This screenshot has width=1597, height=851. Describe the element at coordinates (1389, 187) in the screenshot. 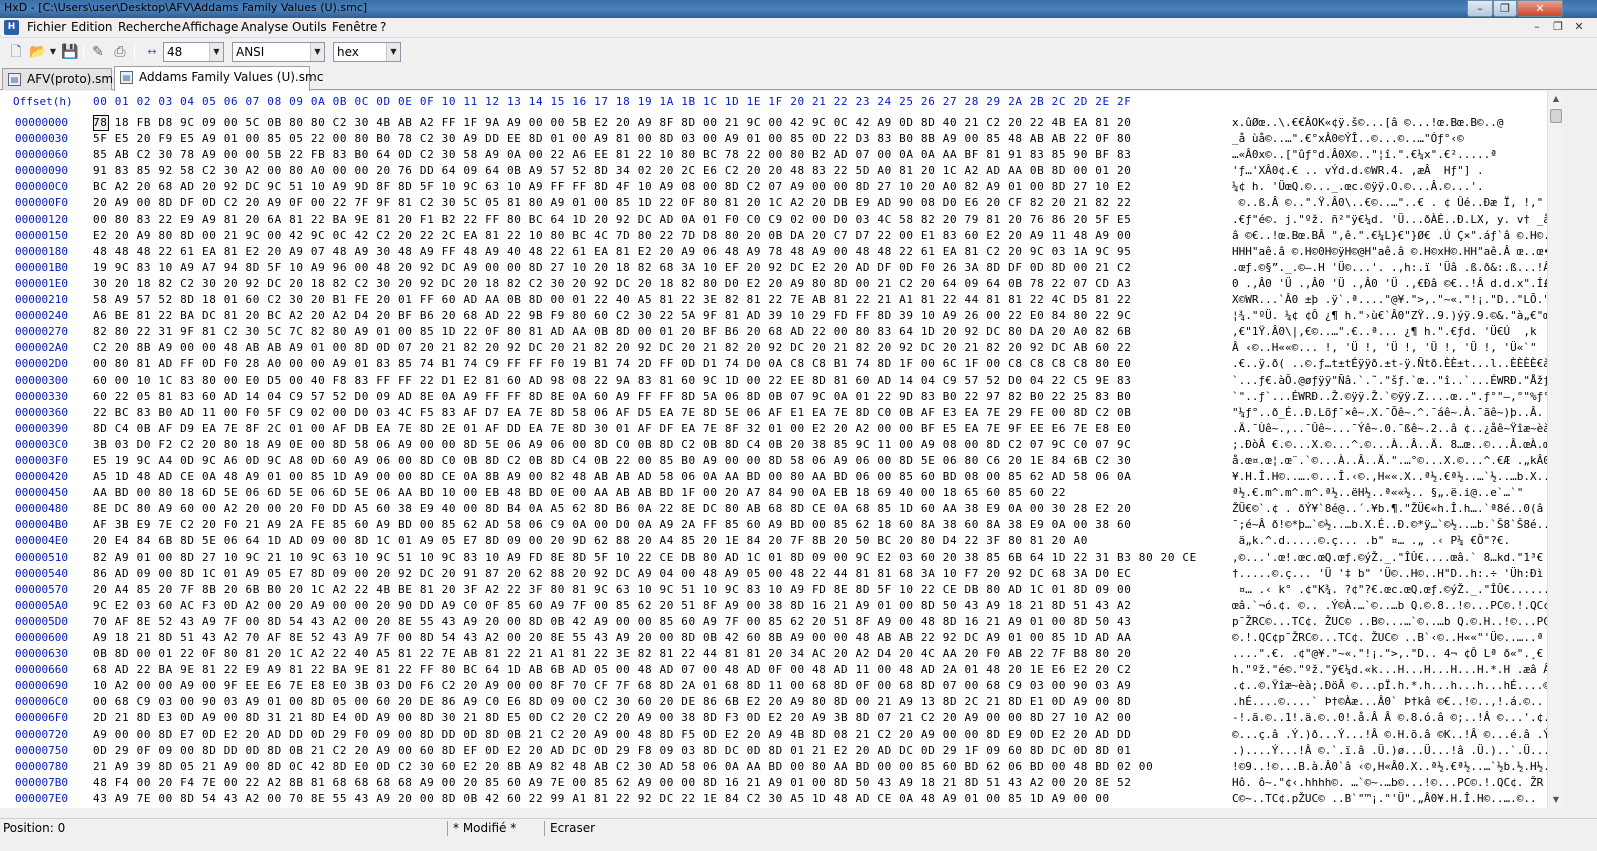

I see `row-ascii-text: ¼¢ h. 'ÜœQ.©..._.œc.©ÿÿ.O.©...Â.©...'.` at that location.